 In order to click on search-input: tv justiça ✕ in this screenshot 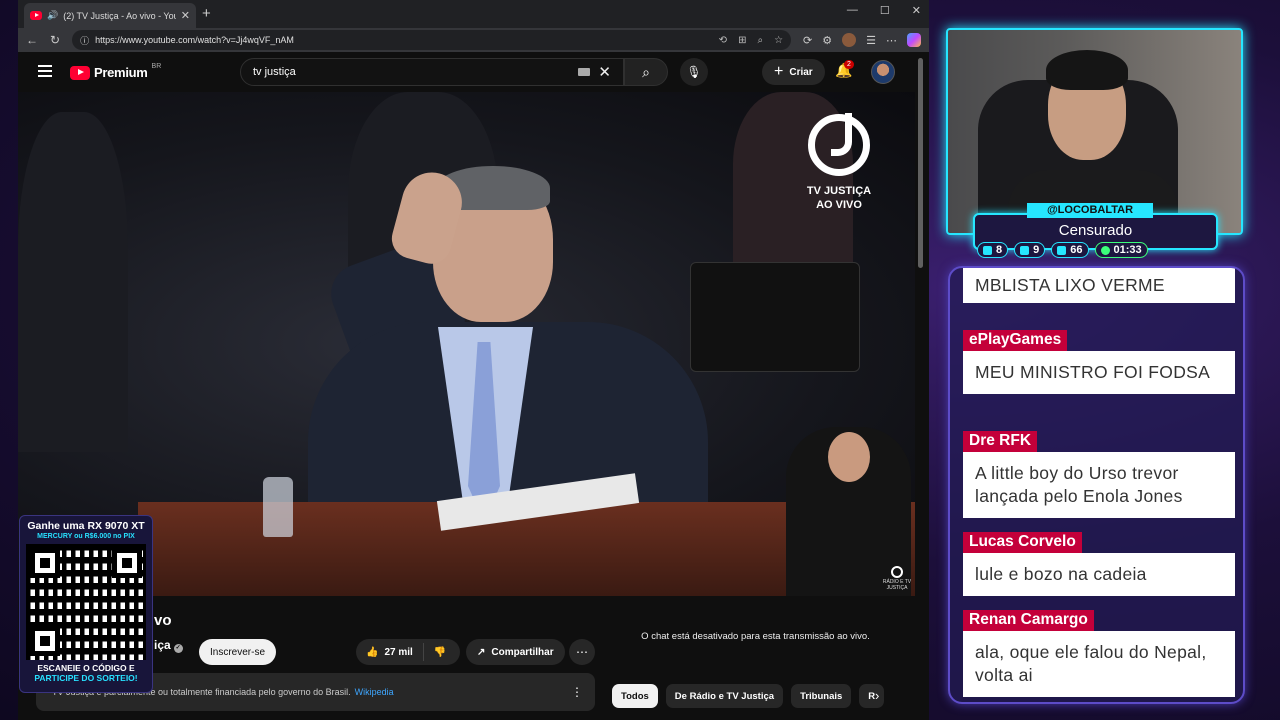, I will do `click(432, 72)`.